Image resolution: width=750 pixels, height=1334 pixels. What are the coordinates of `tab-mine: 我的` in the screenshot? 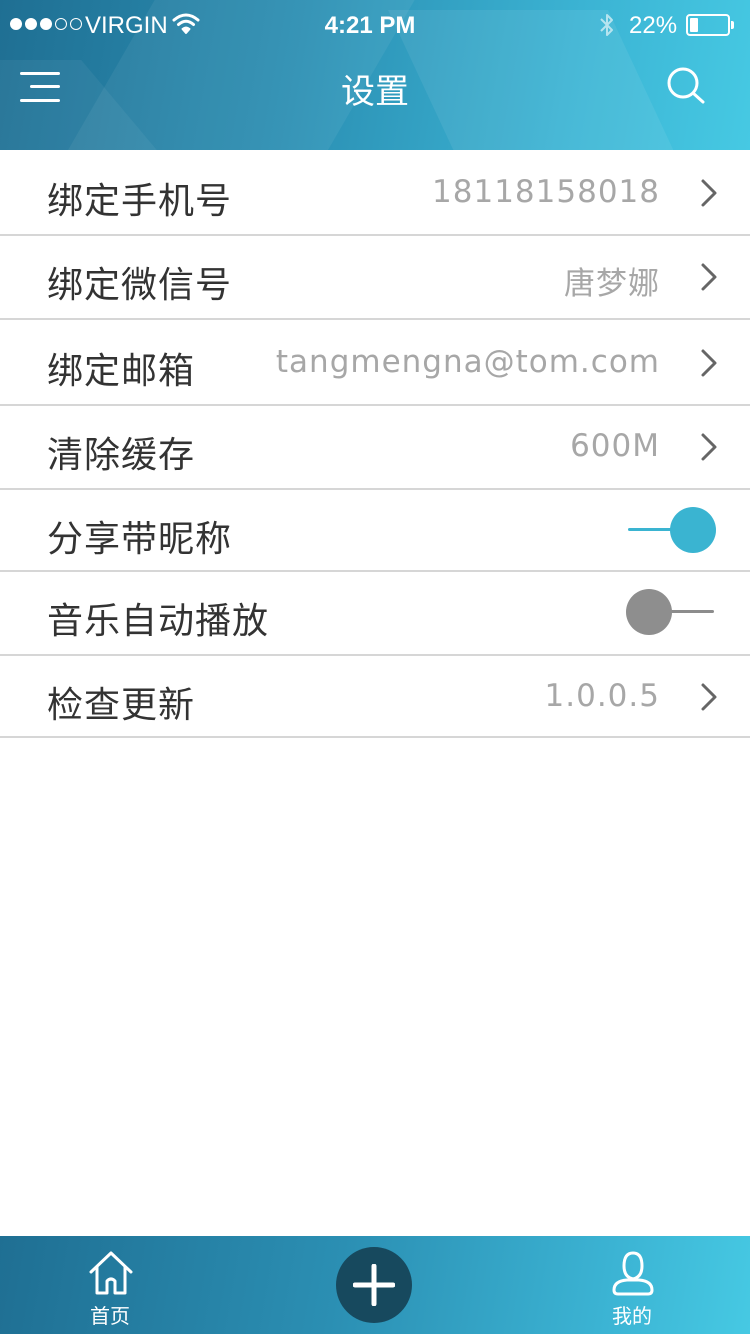 It's located at (632, 1285).